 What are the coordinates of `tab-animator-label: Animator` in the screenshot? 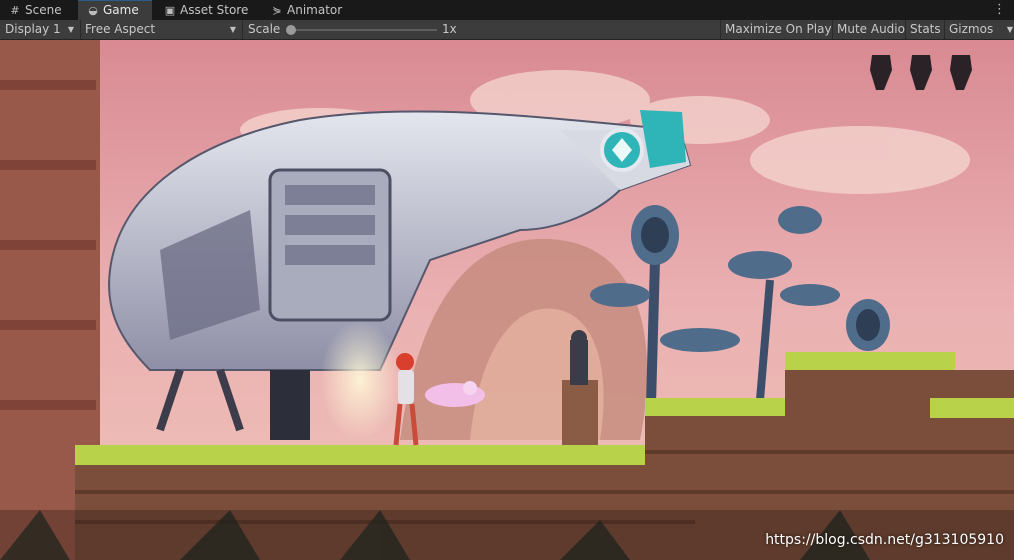 It's located at (315, 10).